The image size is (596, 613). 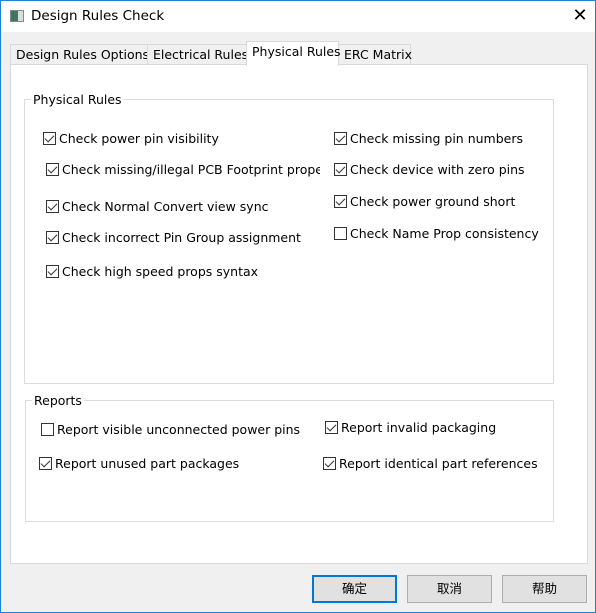 I want to click on checkbox-name-prop-consistency: Check Name Prop consistency, so click(x=436, y=233).